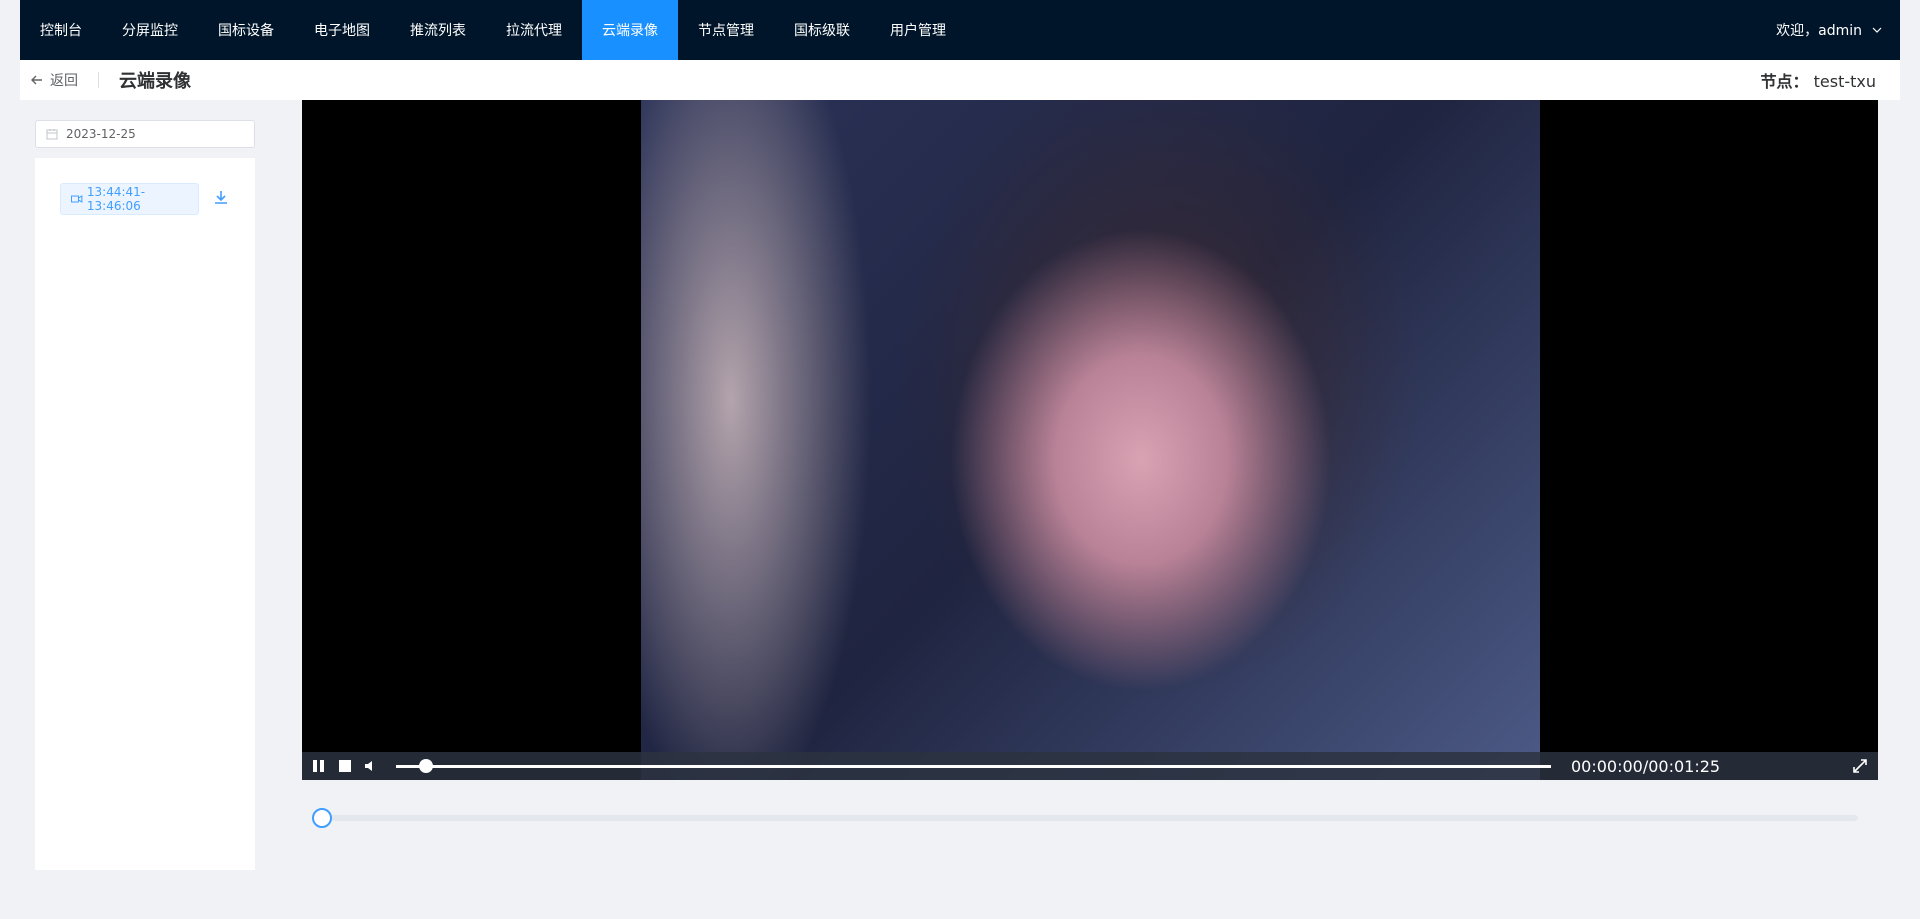  What do you see at coordinates (1784, 81) in the screenshot?
I see `node-label: 节点：` at bounding box center [1784, 81].